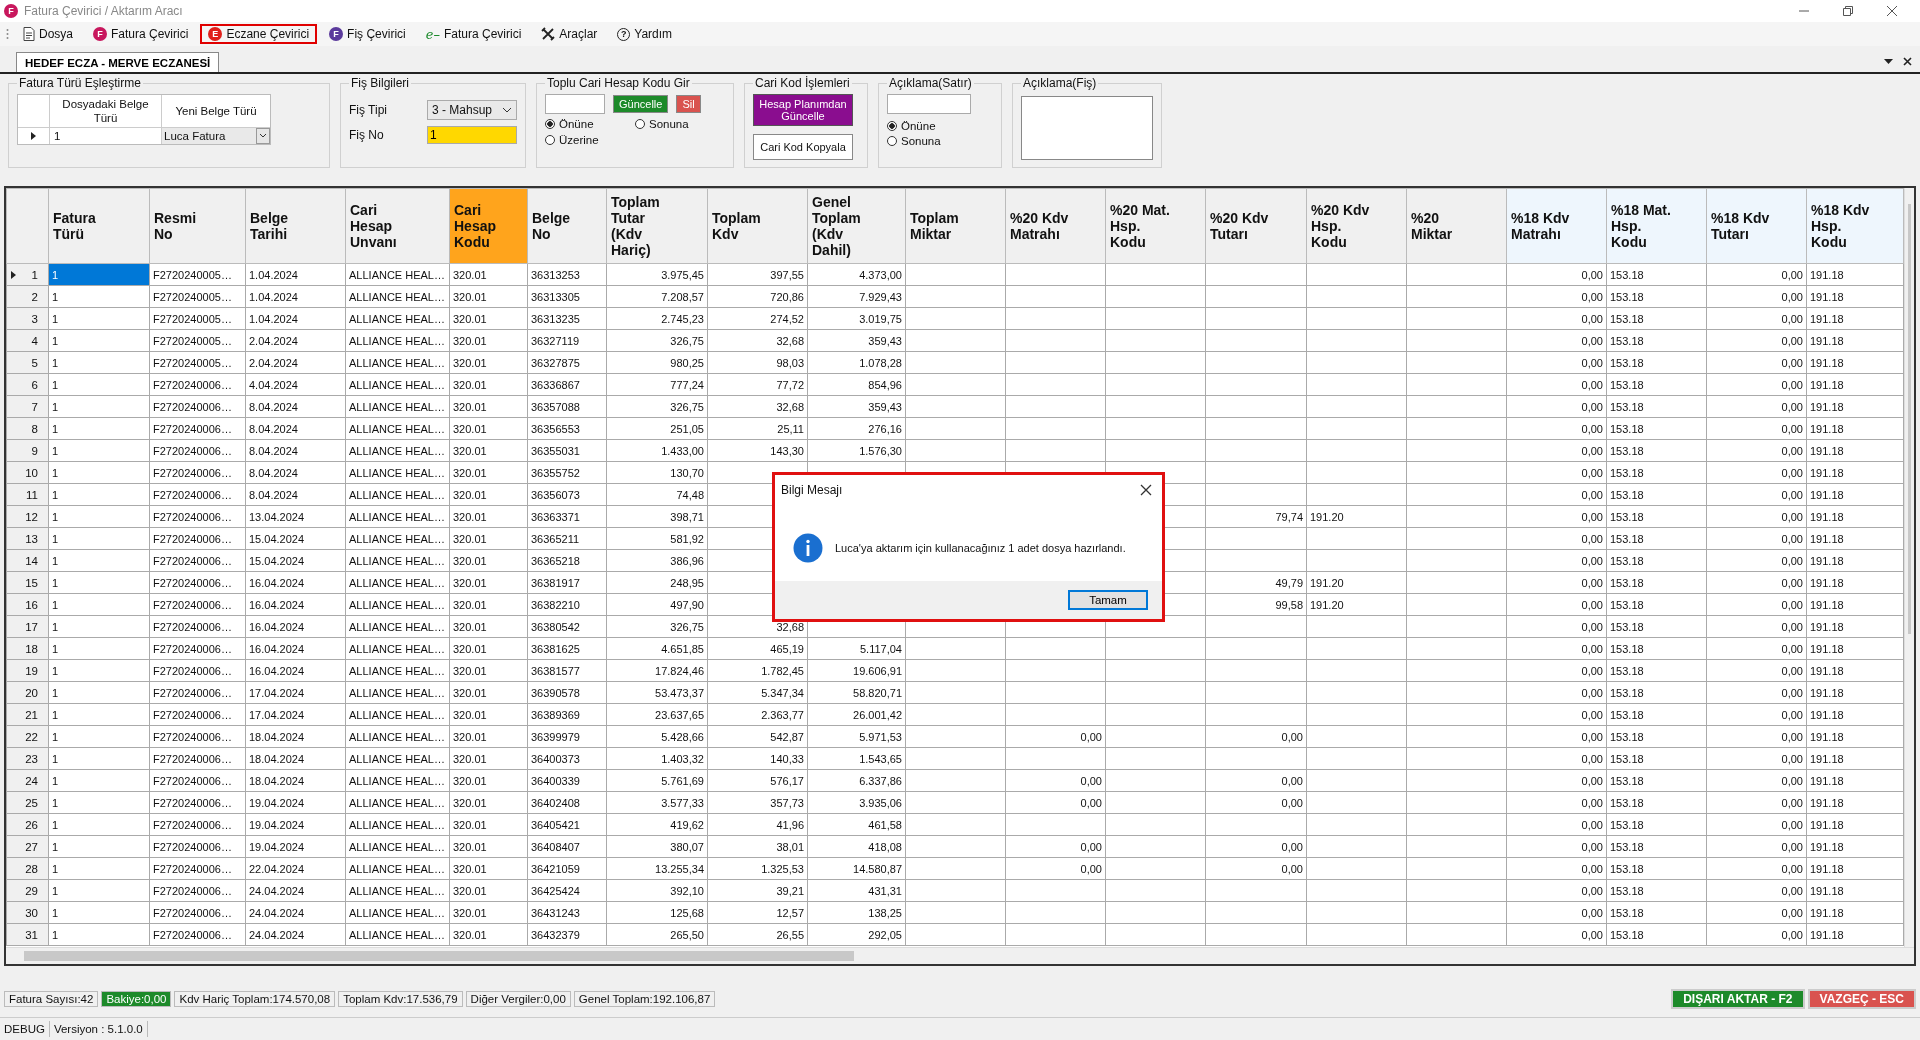 The height and width of the screenshot is (1040, 1920). What do you see at coordinates (803, 147) in the screenshot?
I see `copy-code-button: Cari Kod Kopyala` at bounding box center [803, 147].